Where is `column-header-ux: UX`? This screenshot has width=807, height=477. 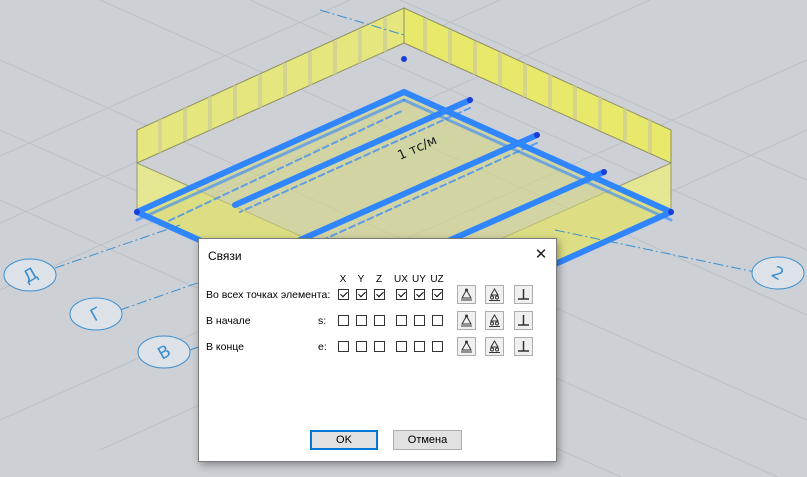
column-header-ux: UX is located at coordinates (401, 279).